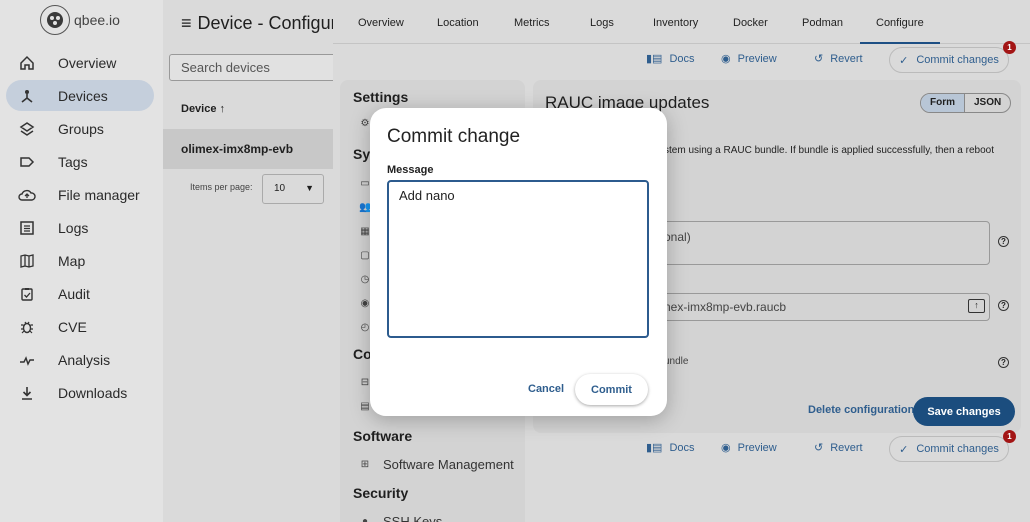 This screenshot has width=1030, height=522. Describe the element at coordinates (27, 261) in the screenshot. I see `map-icon` at that location.